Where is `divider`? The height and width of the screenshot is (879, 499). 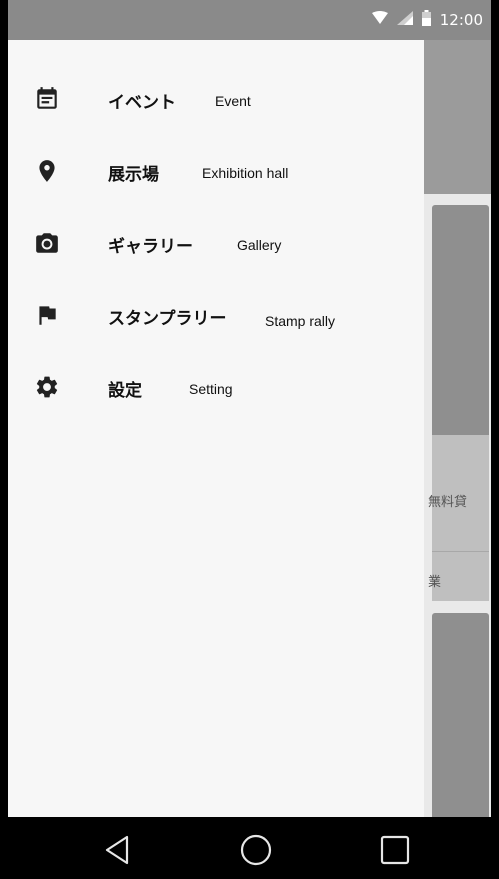 divider is located at coordinates (460, 551).